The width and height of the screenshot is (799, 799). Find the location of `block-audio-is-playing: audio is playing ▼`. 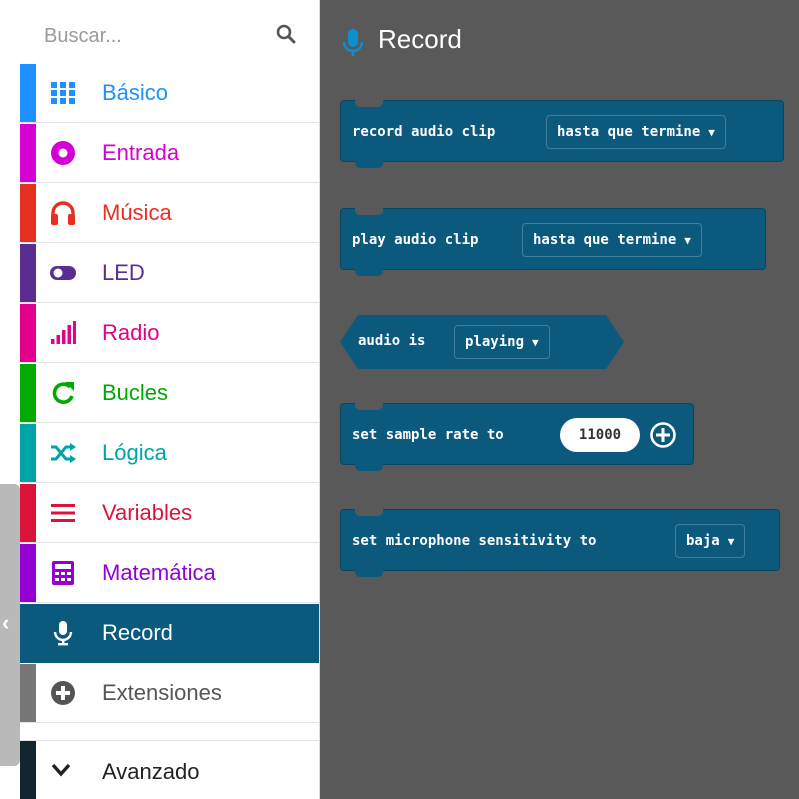

block-audio-is-playing: audio is playing ▼ is located at coordinates (482, 342).